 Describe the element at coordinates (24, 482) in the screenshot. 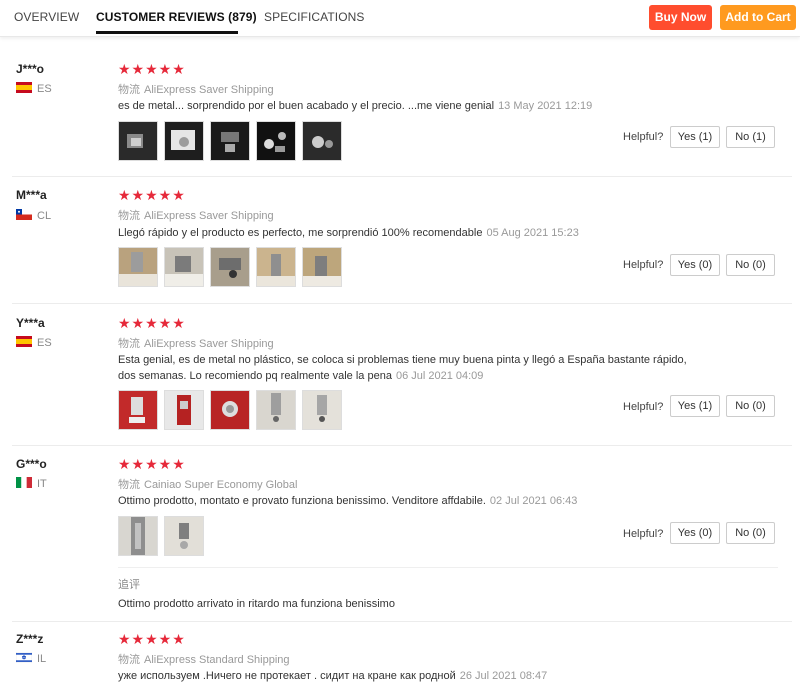

I see `it-flag-icon` at that location.